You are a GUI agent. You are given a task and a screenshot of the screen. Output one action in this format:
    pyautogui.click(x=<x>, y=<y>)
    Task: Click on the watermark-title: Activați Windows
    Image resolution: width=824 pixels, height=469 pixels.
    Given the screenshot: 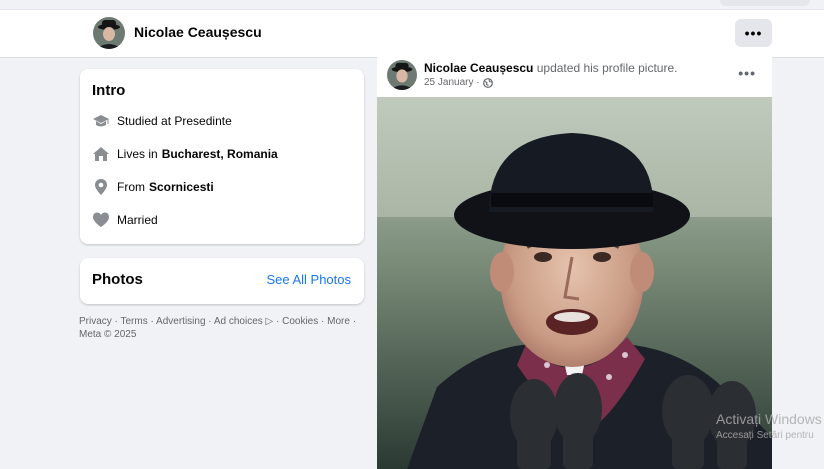 What is the action you would take?
    pyautogui.click(x=769, y=419)
    